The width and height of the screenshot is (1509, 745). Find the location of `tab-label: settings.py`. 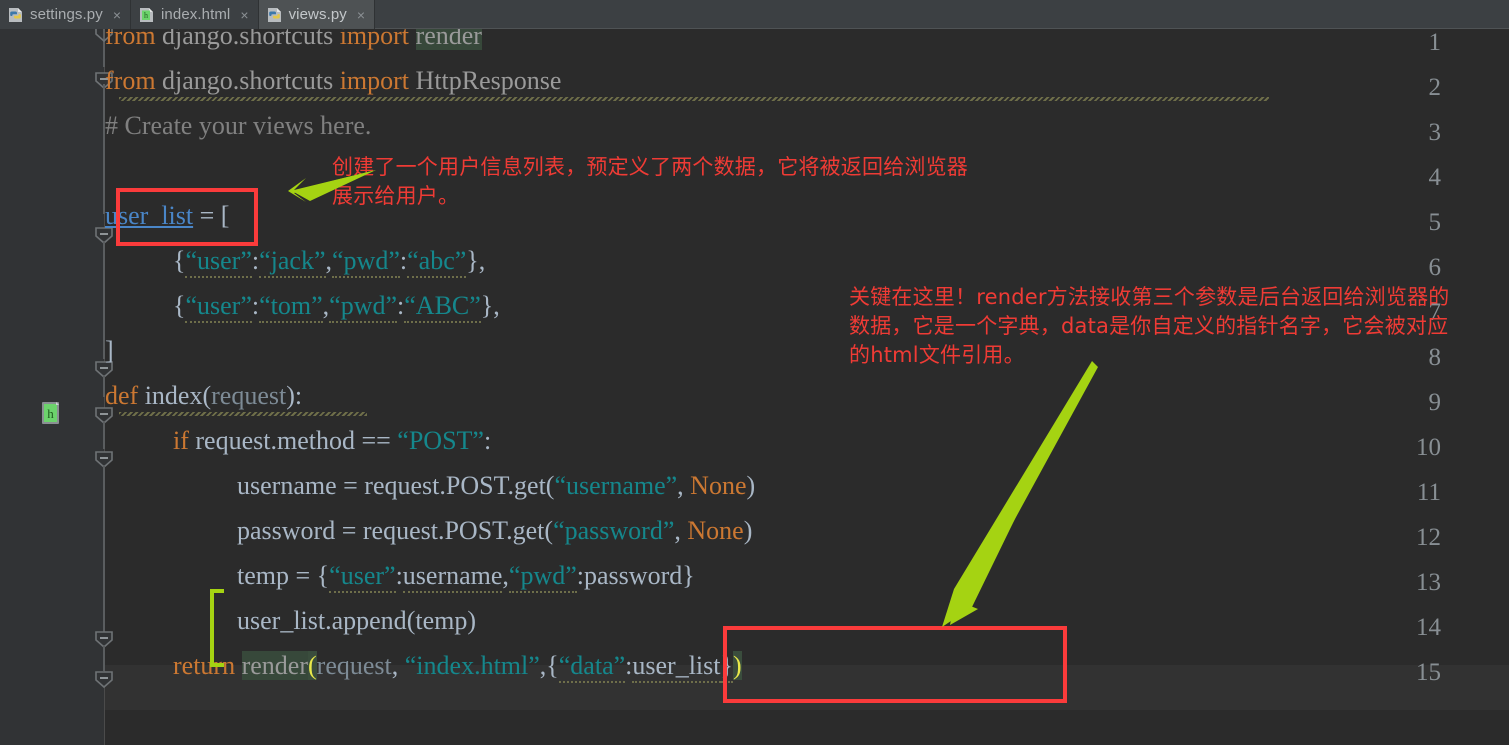

tab-label: settings.py is located at coordinates (66, 14).